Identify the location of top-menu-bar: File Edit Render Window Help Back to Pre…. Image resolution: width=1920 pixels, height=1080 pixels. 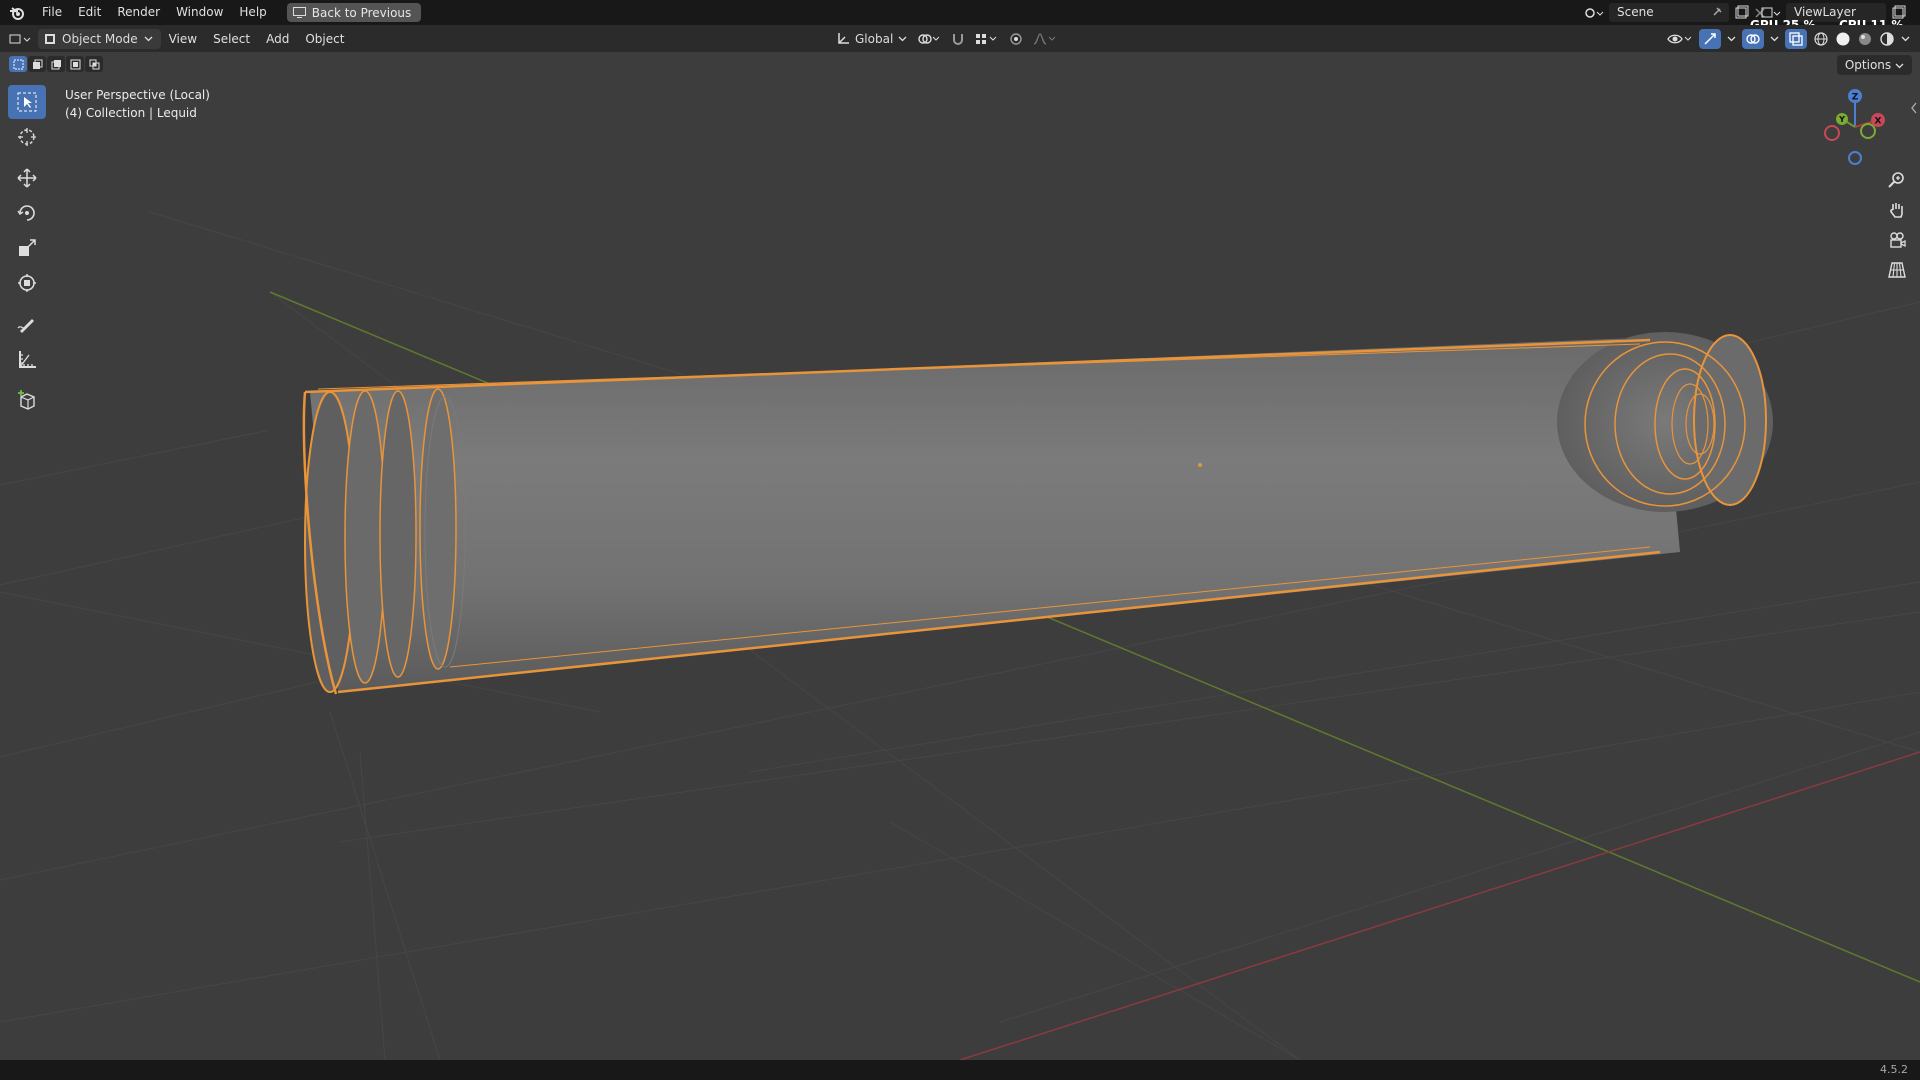
(960, 12).